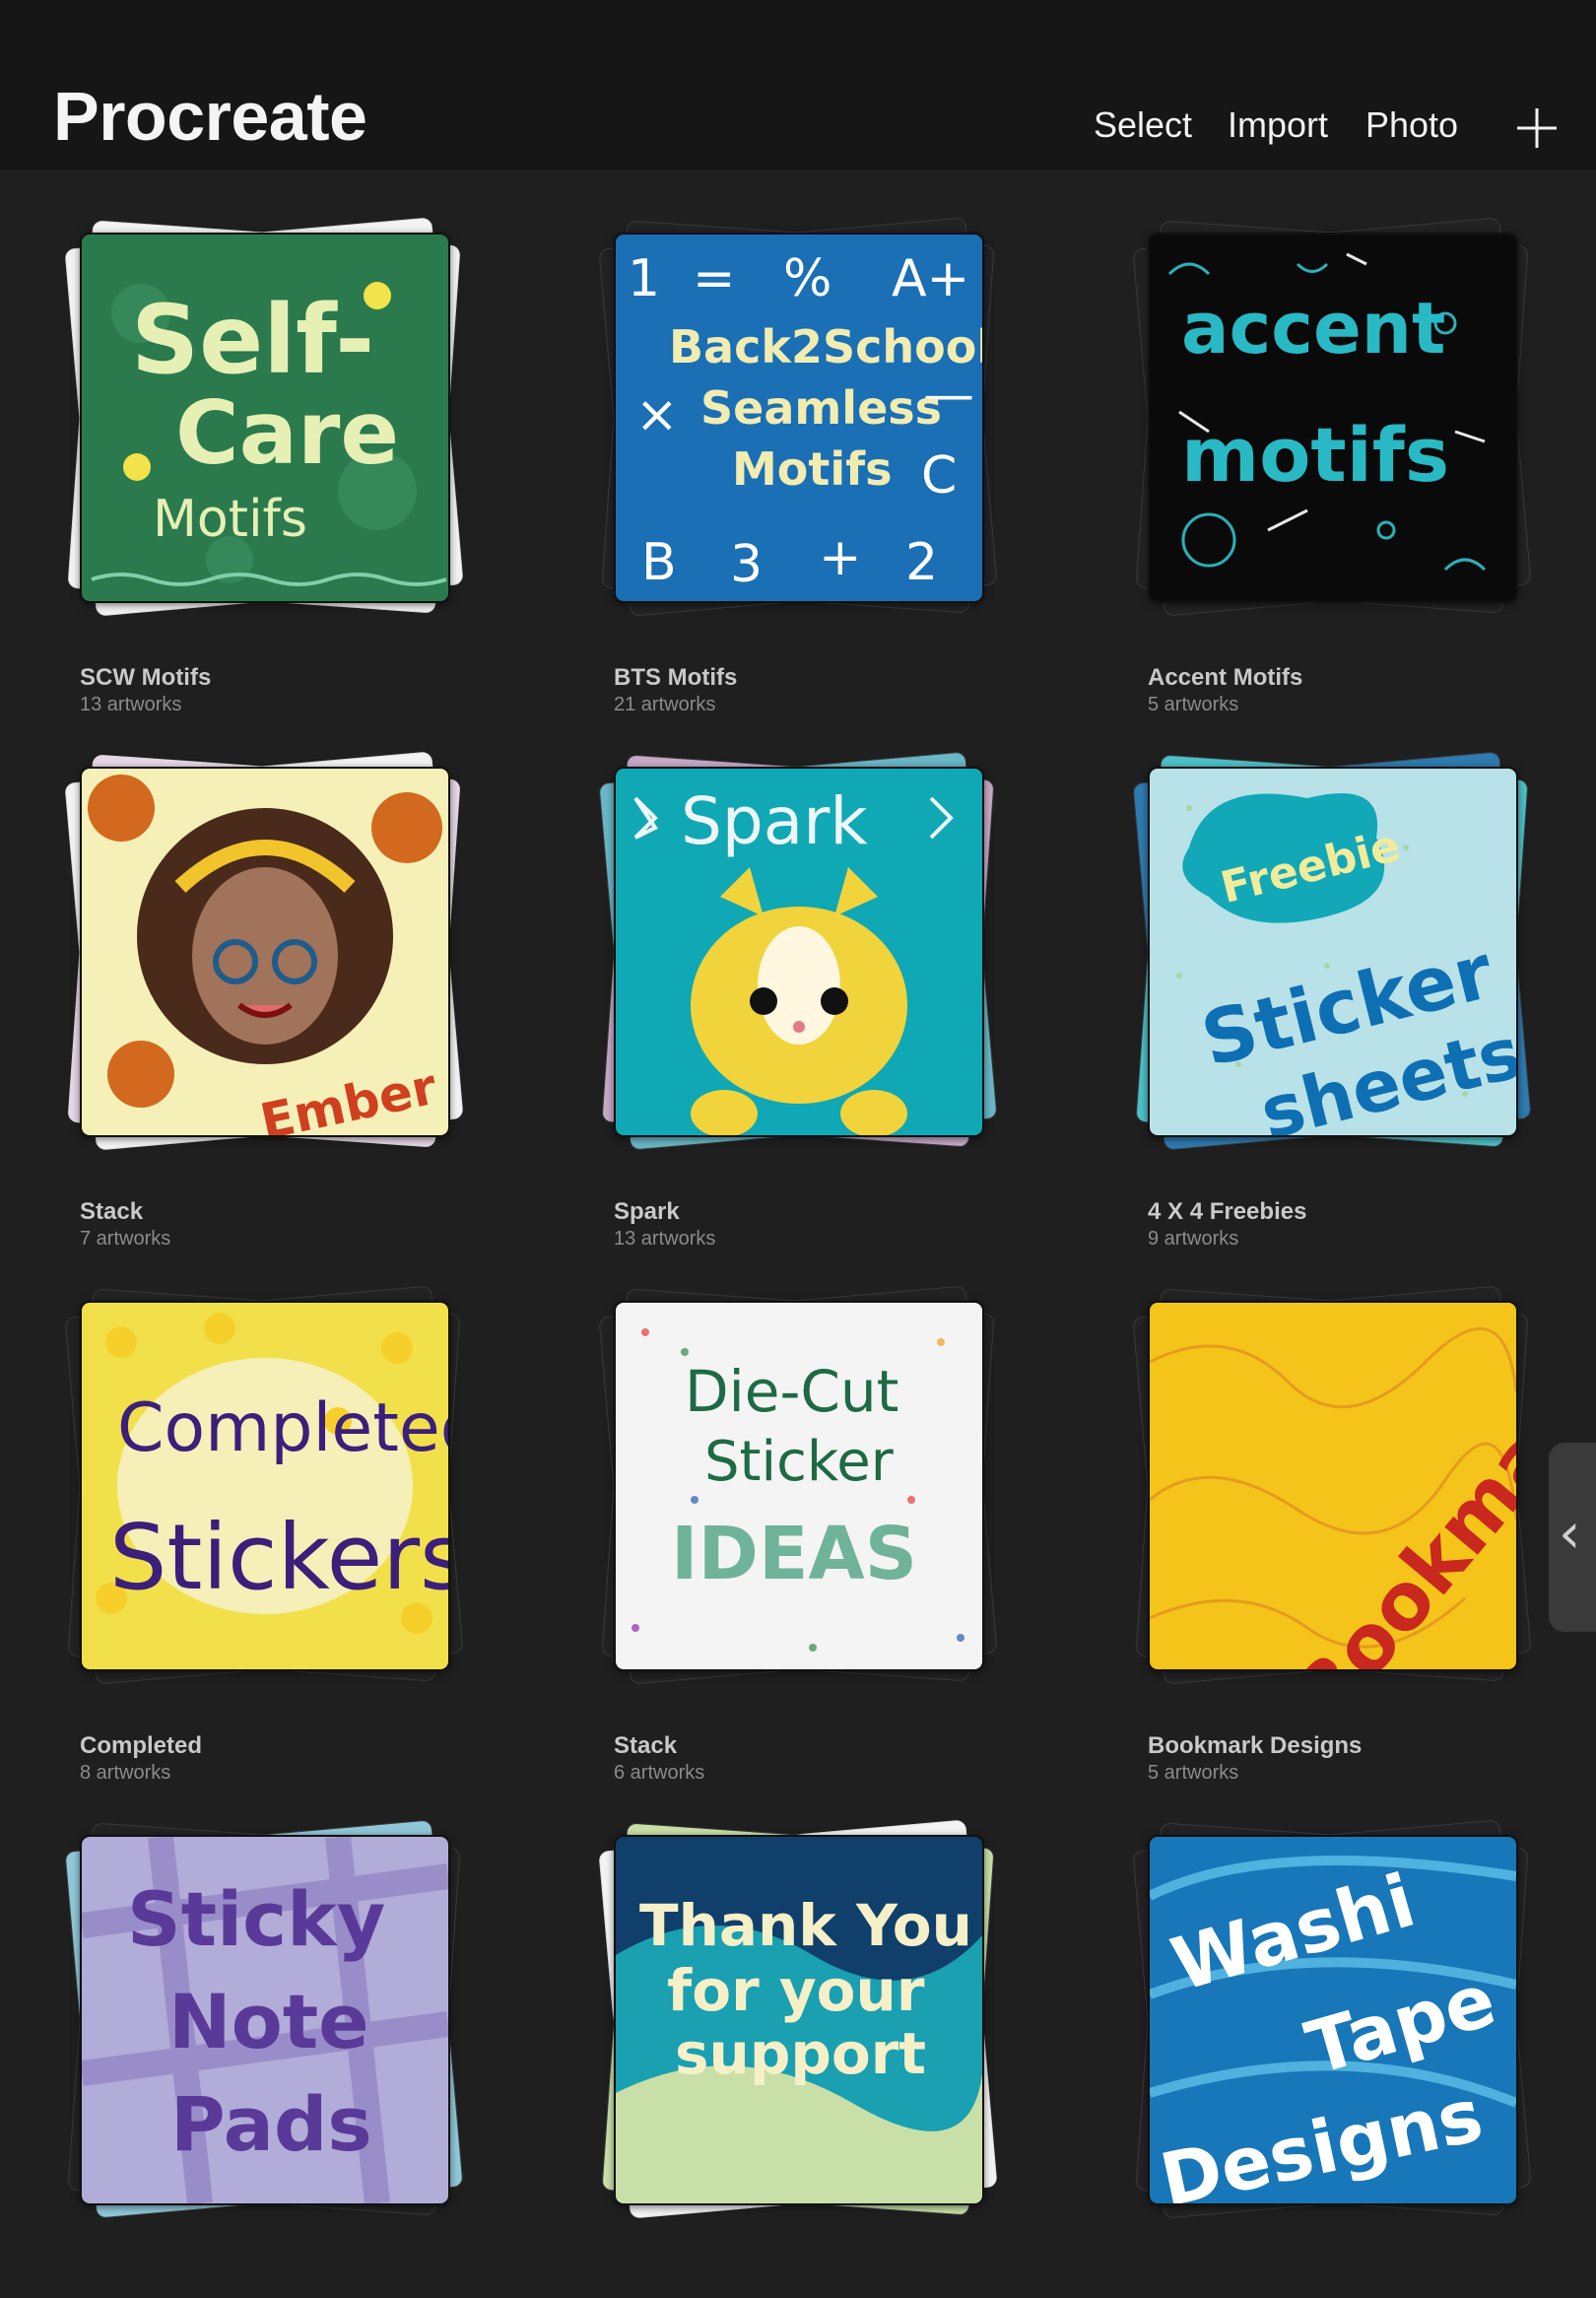 This screenshot has width=1596, height=2298. Describe the element at coordinates (1313, 329) in the screenshot. I see `cover-text: accent` at that location.